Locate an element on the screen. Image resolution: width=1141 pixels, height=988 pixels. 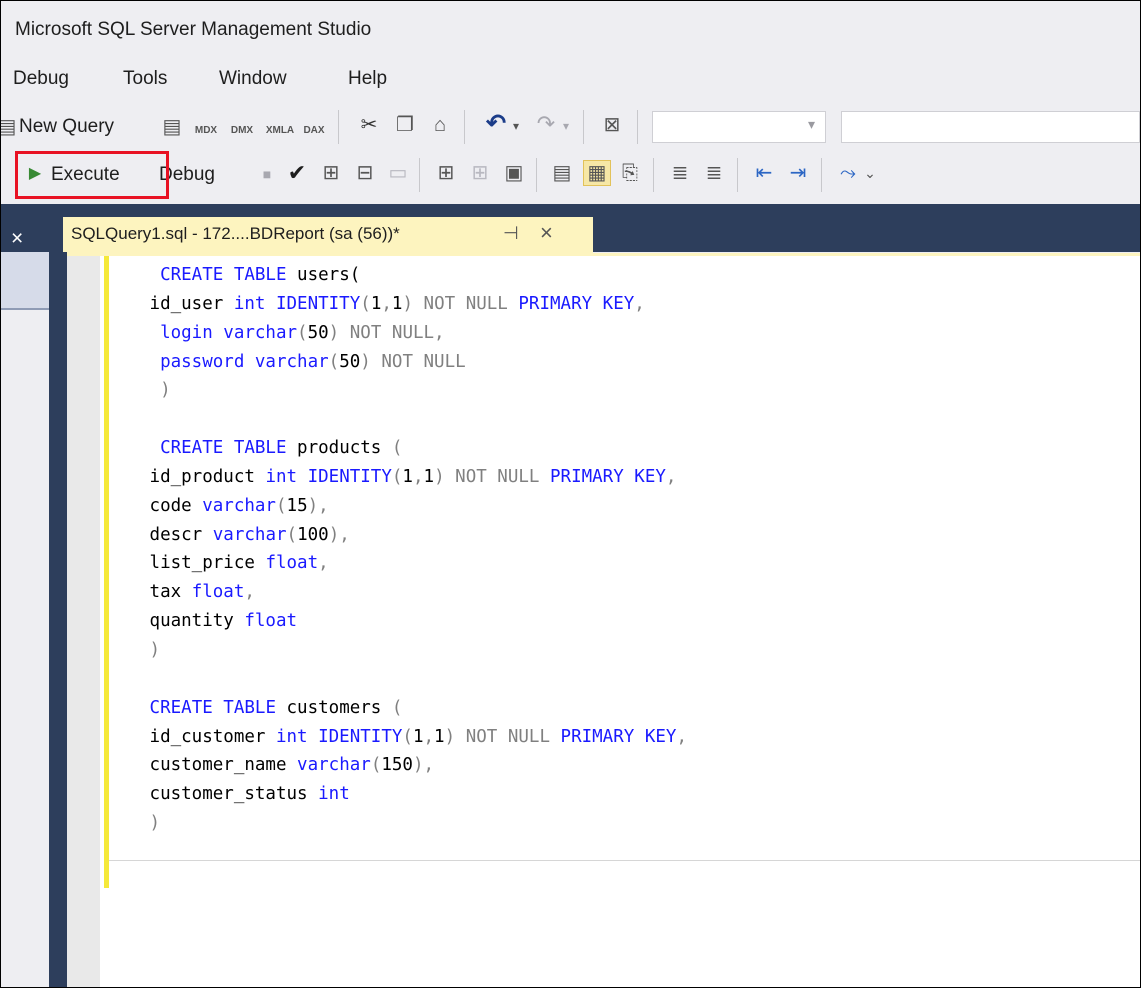
undo-icon: ↶ is located at coordinates (496, 124).